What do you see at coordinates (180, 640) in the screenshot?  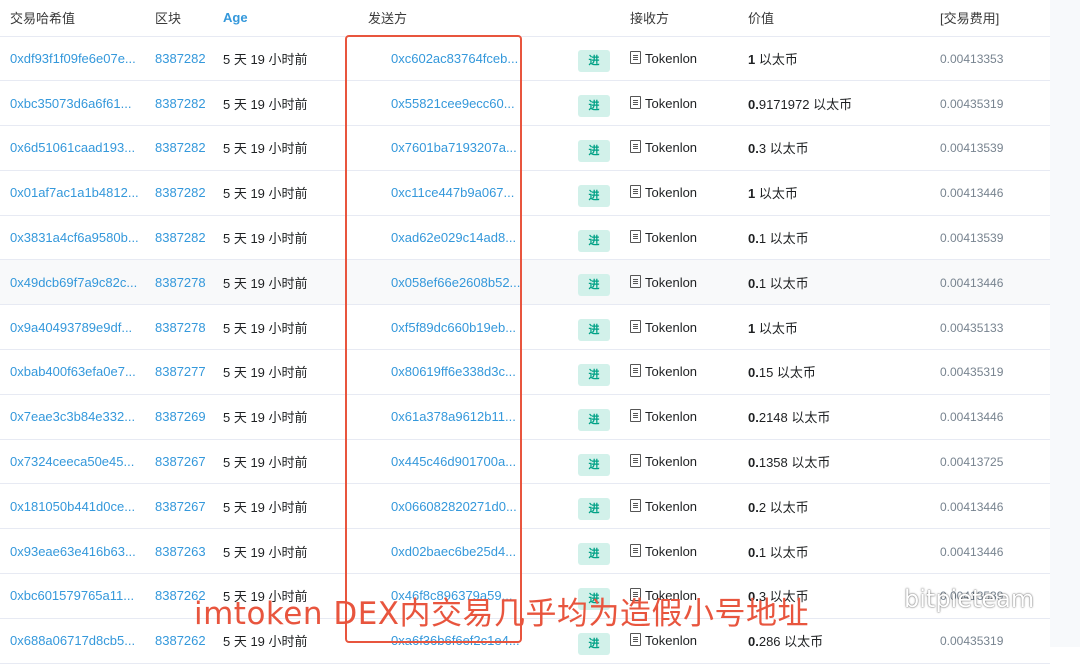 I see `block-link: 8387262` at bounding box center [180, 640].